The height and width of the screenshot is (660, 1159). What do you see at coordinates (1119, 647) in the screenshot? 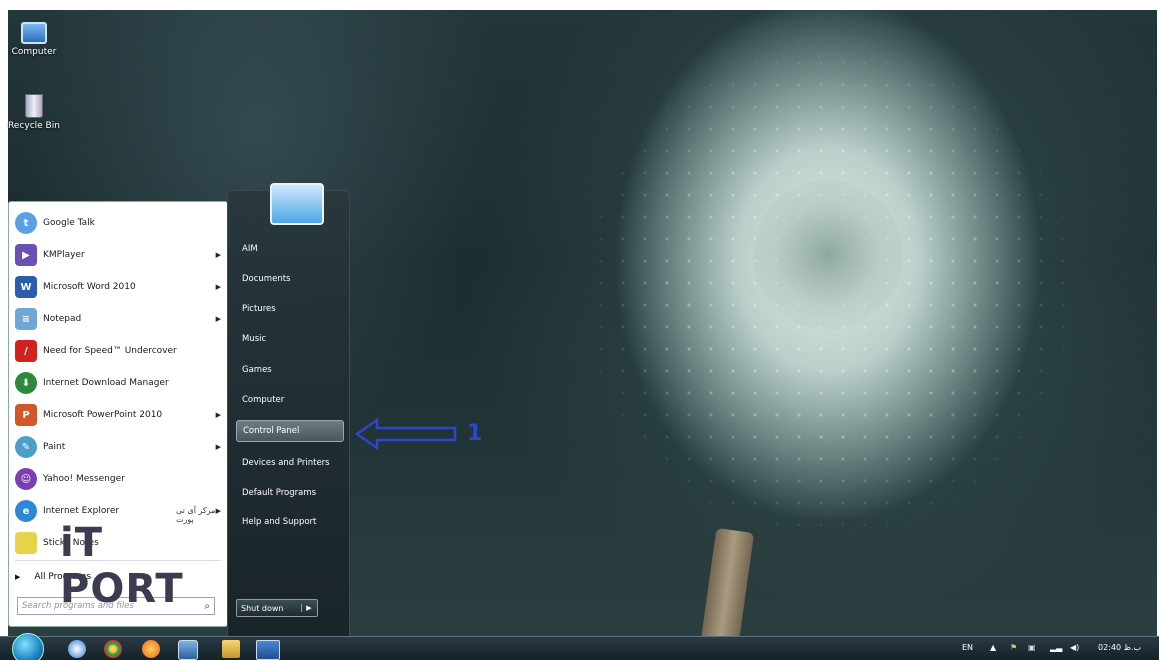
I see `clock: 02:40 ب.ظ` at bounding box center [1119, 647].